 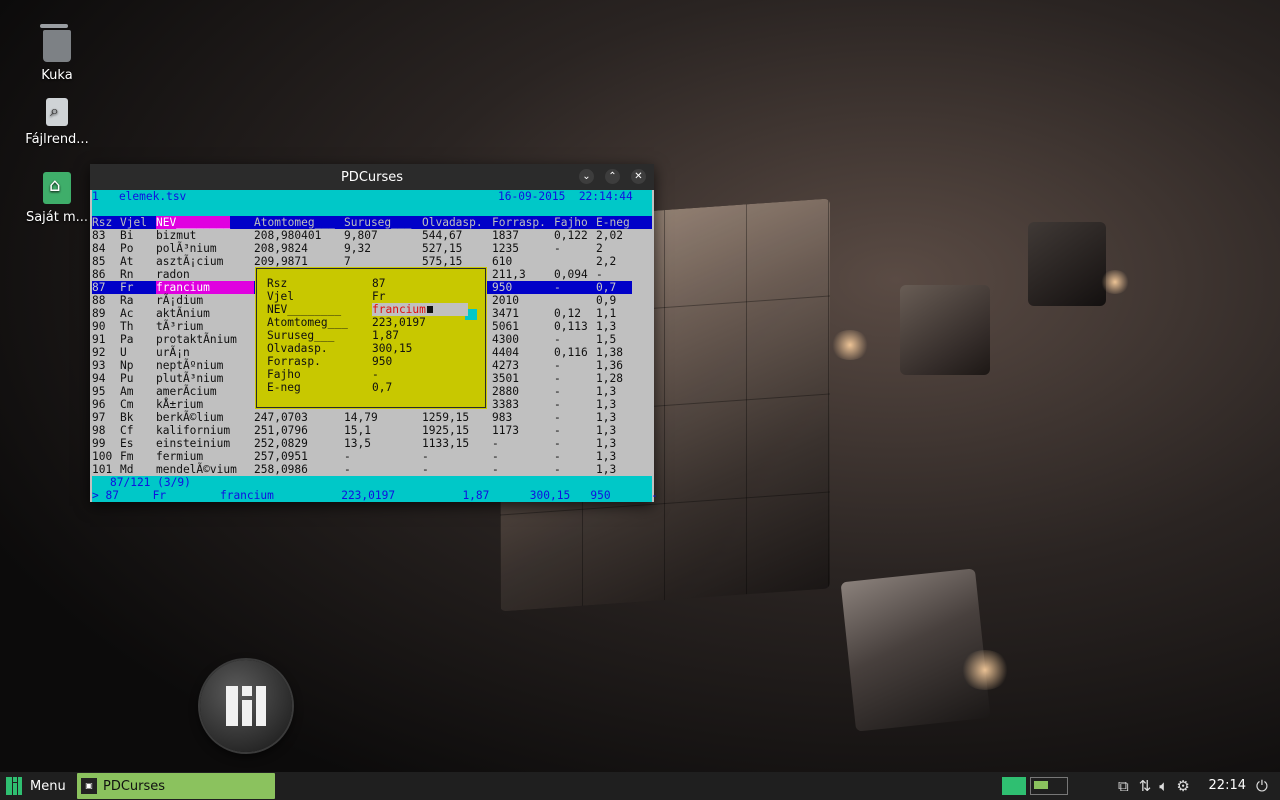 I want to click on window-titlebar: PDCurses ⌄ ⌃ ✕, so click(x=372, y=177).